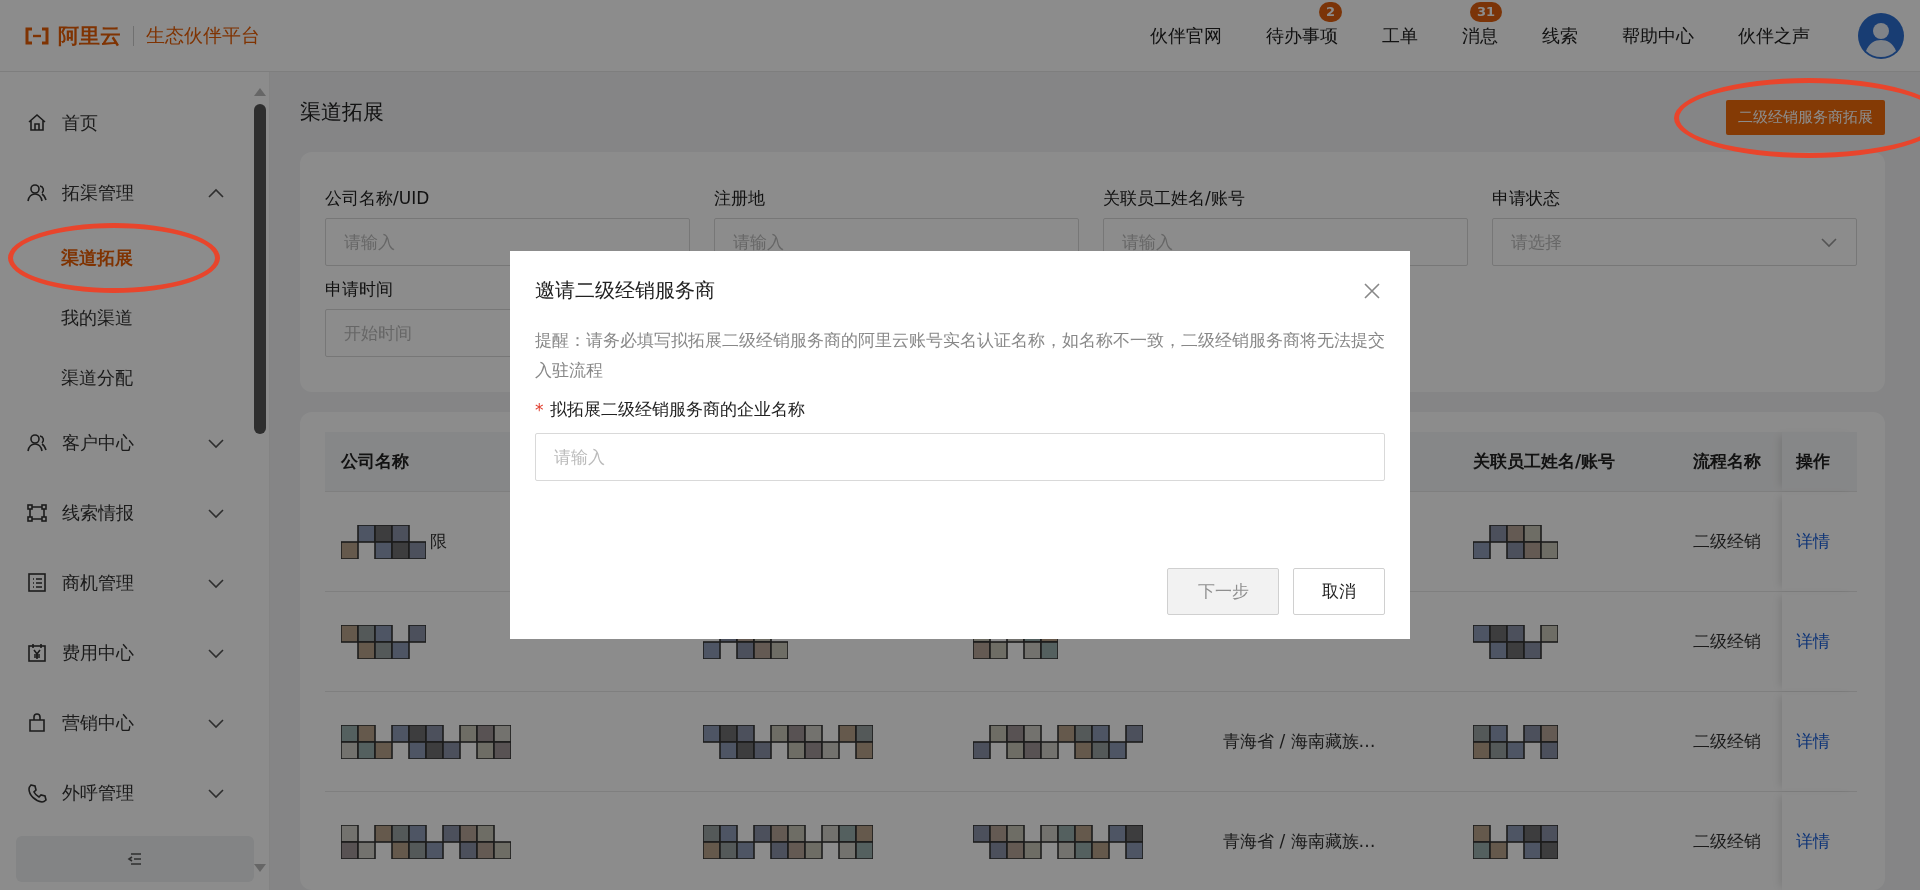 This screenshot has height=890, width=1920. I want to click on column-header: 操作, so click(1813, 461).